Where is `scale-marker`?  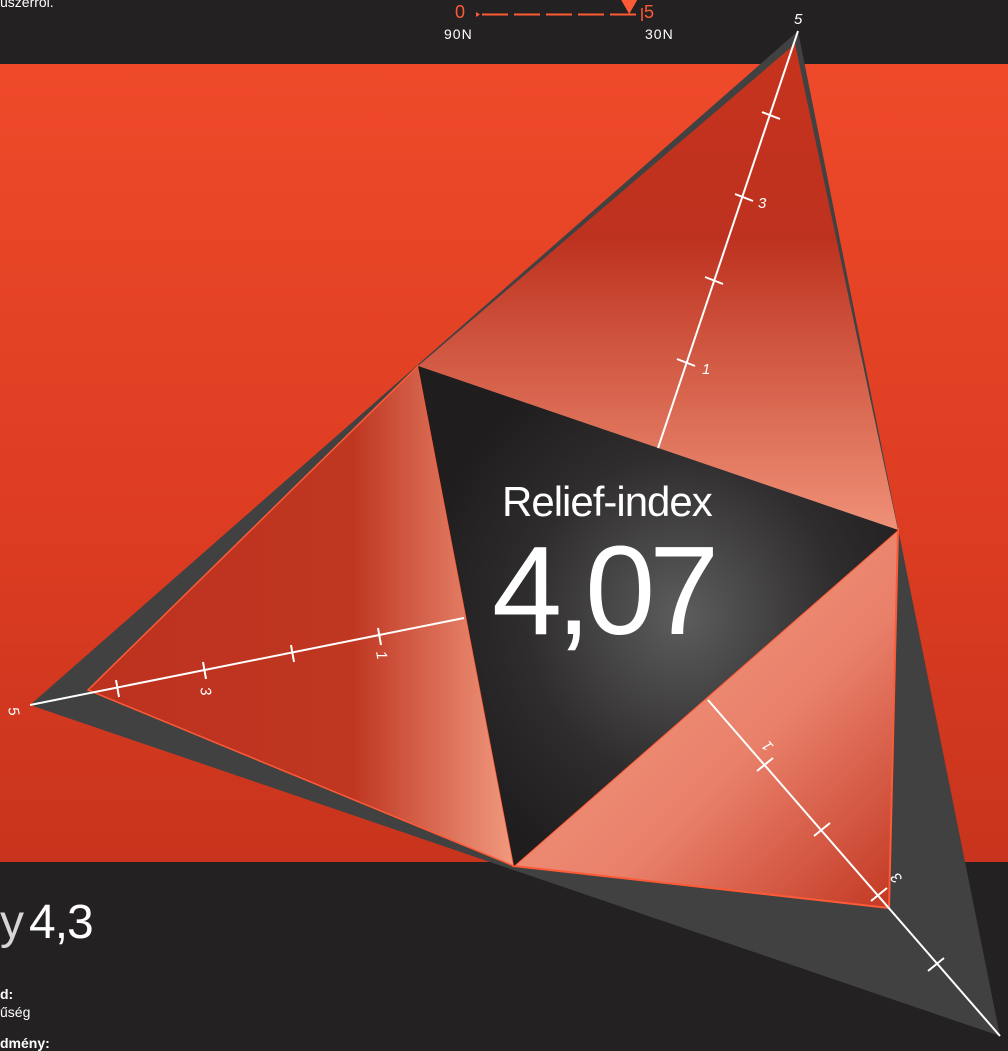
scale-marker is located at coordinates (629, 7).